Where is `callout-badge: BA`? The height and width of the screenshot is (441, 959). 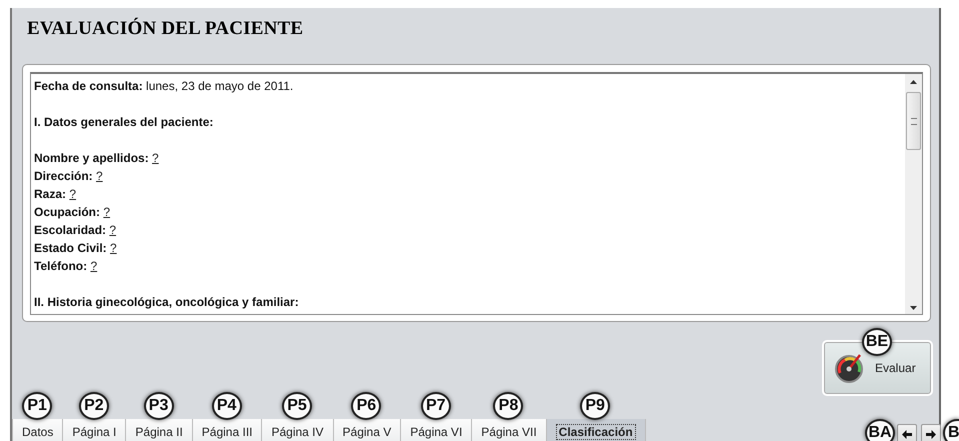
callout-badge: BA is located at coordinates (880, 430).